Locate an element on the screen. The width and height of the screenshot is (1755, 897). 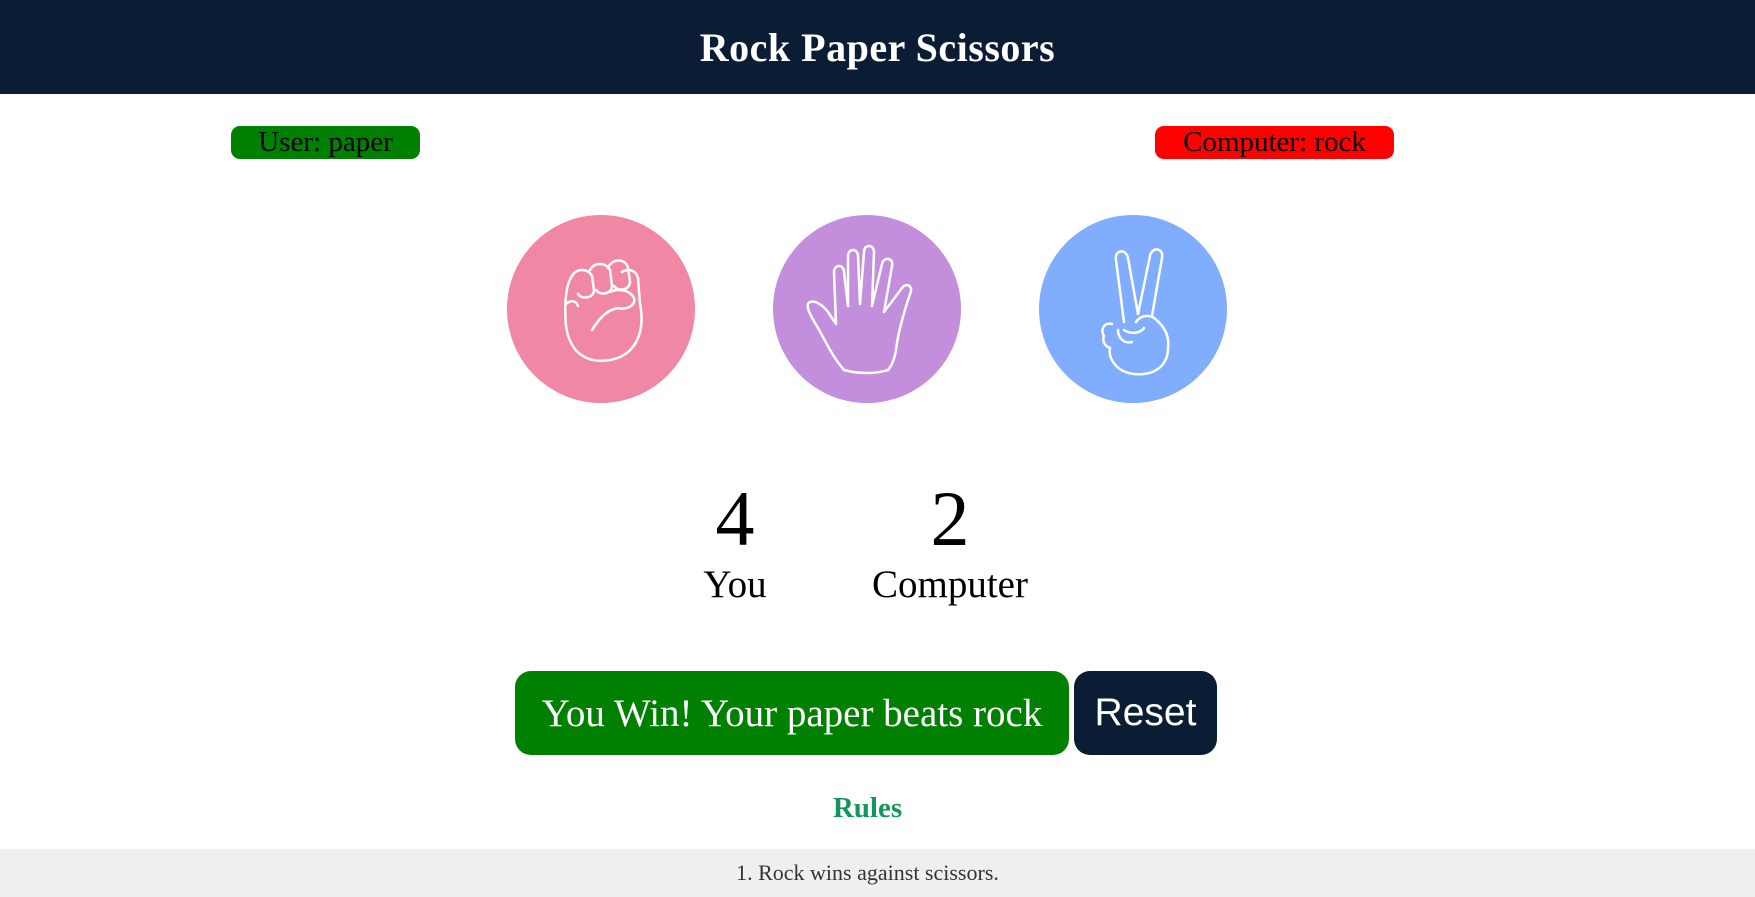
result-message: You Win! Your paper beats rock is located at coordinates (792, 713).